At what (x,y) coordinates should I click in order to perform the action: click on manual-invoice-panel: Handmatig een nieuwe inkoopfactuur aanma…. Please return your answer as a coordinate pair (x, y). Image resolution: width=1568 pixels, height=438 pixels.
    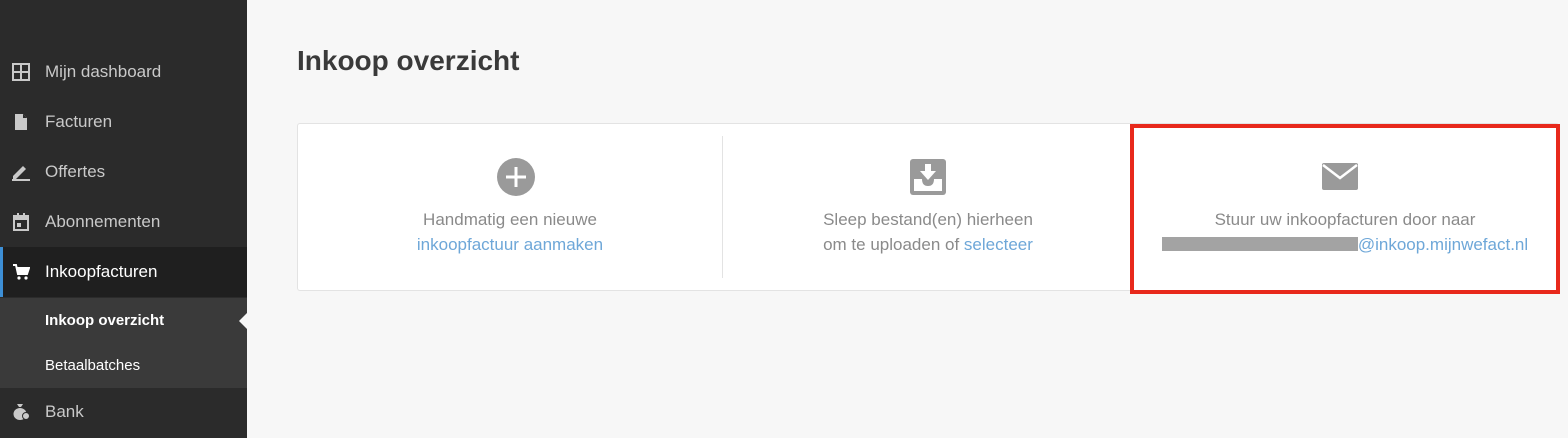
    Looking at the image, I should click on (510, 207).